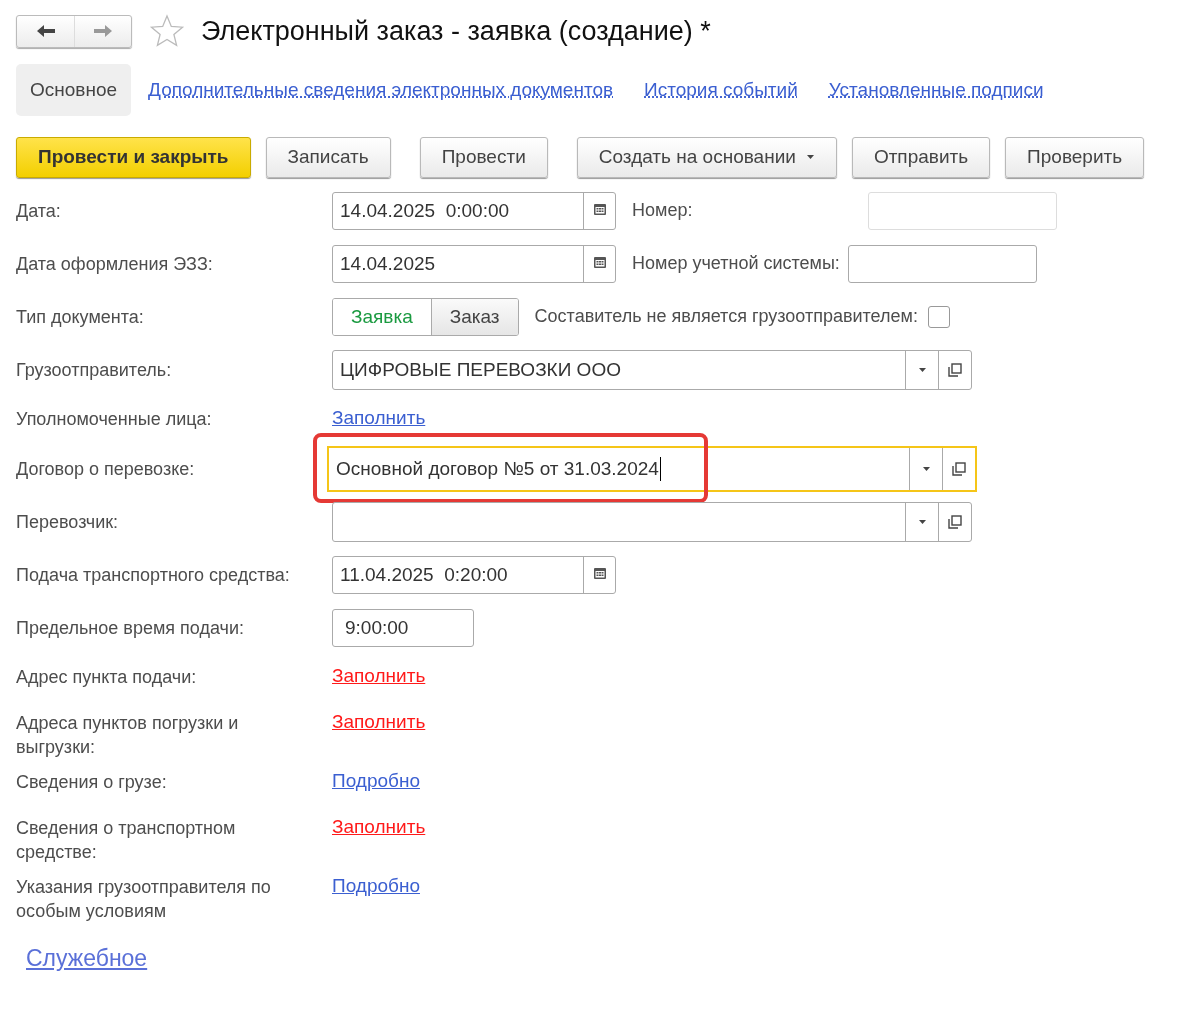  What do you see at coordinates (114, 419) in the screenshot?
I see `field-label: Уполномоченные лица:` at bounding box center [114, 419].